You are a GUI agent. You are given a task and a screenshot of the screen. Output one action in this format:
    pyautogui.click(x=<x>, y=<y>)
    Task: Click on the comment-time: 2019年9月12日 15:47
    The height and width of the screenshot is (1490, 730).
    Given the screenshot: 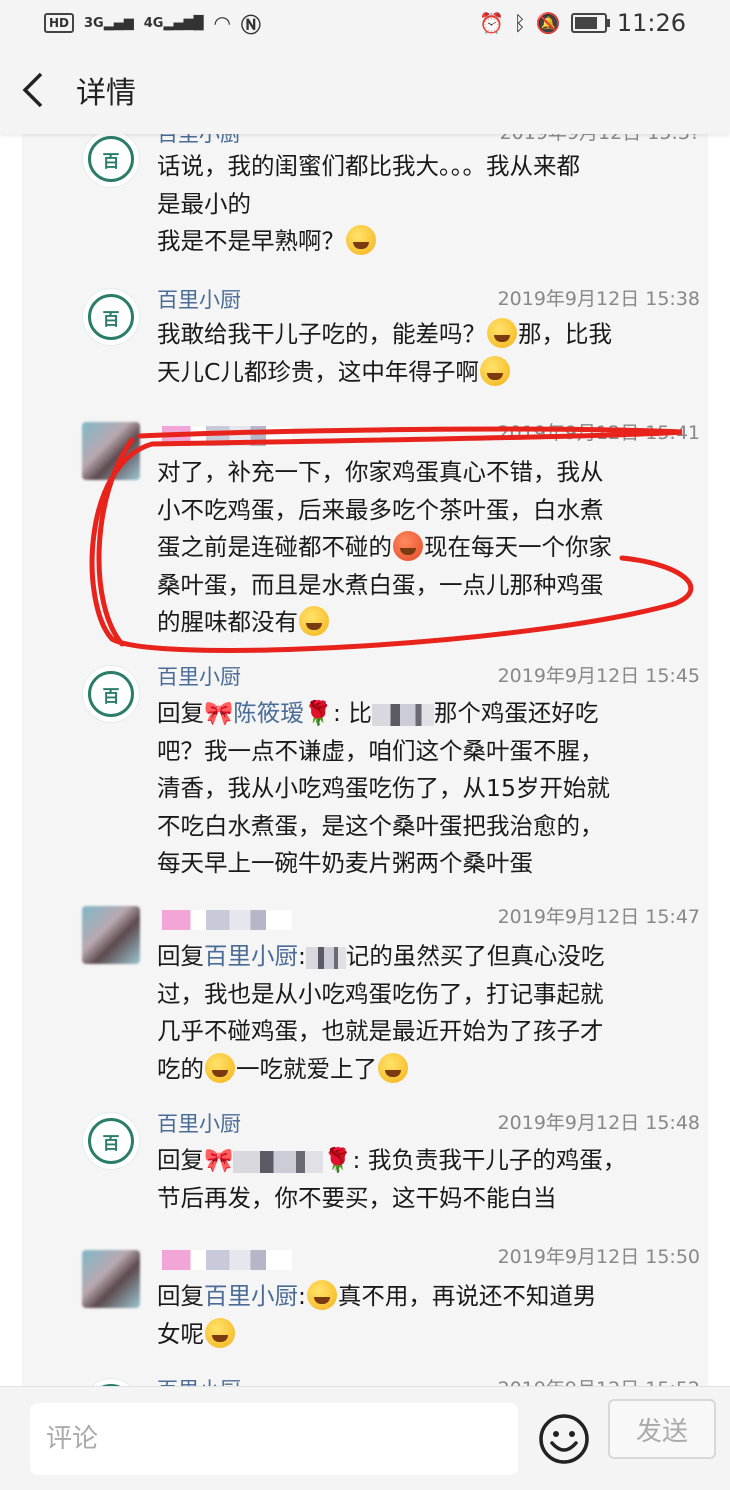 What is the action you would take?
    pyautogui.click(x=598, y=917)
    